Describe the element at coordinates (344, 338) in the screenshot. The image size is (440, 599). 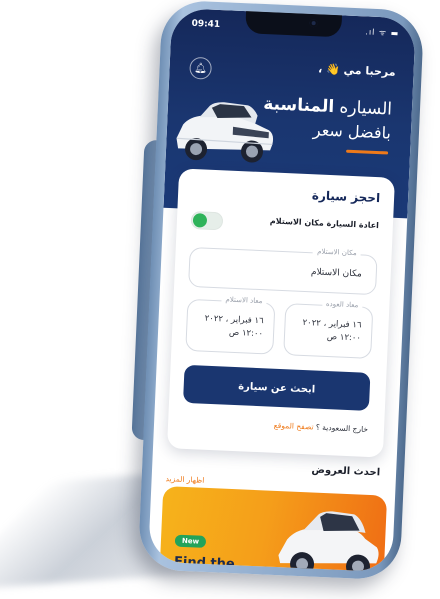
I see `return-time-text: ١٢:٠٠ ص` at that location.